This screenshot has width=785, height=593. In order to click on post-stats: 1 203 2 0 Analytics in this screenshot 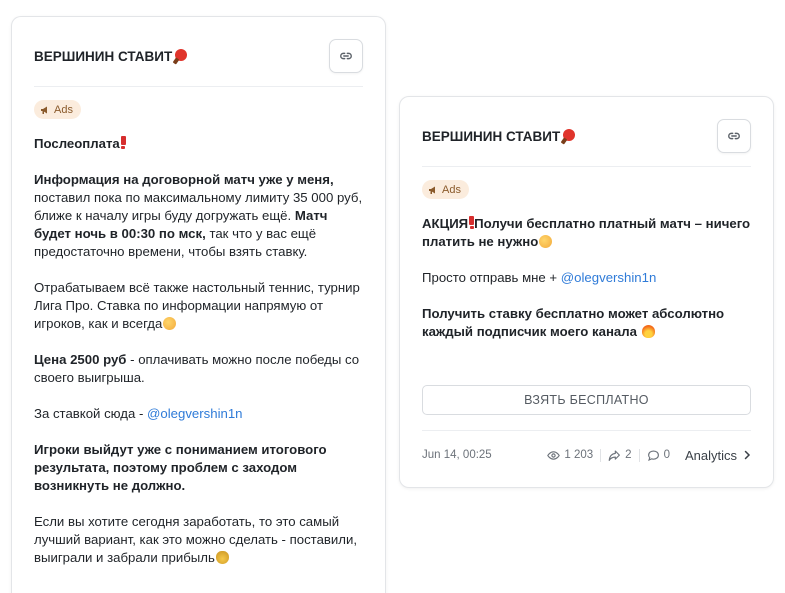, I will do `click(645, 455)`.